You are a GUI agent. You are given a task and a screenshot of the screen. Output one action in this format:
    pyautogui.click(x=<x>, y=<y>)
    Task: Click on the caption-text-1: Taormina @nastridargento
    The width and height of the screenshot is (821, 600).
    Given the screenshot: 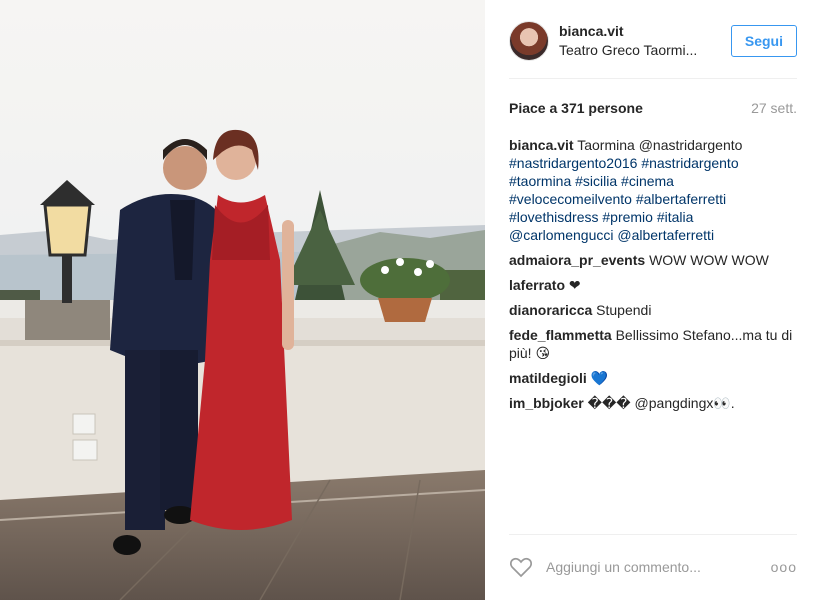 What is the action you would take?
    pyautogui.click(x=659, y=145)
    